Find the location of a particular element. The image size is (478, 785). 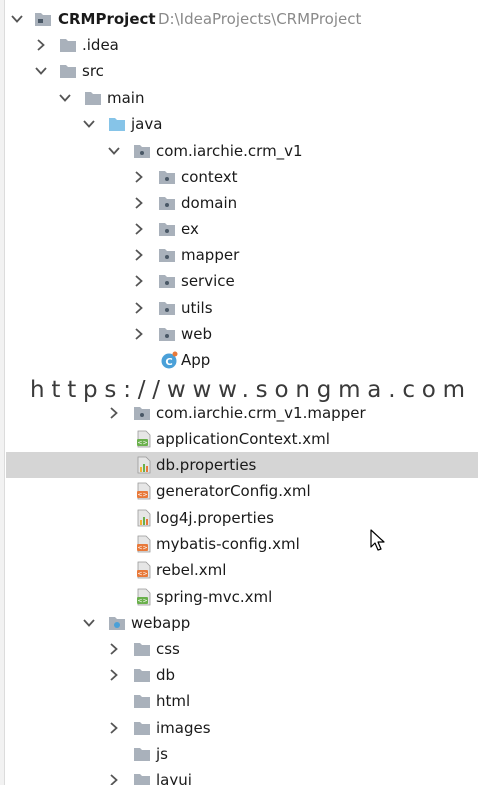

tree-label: ex is located at coordinates (190, 229).